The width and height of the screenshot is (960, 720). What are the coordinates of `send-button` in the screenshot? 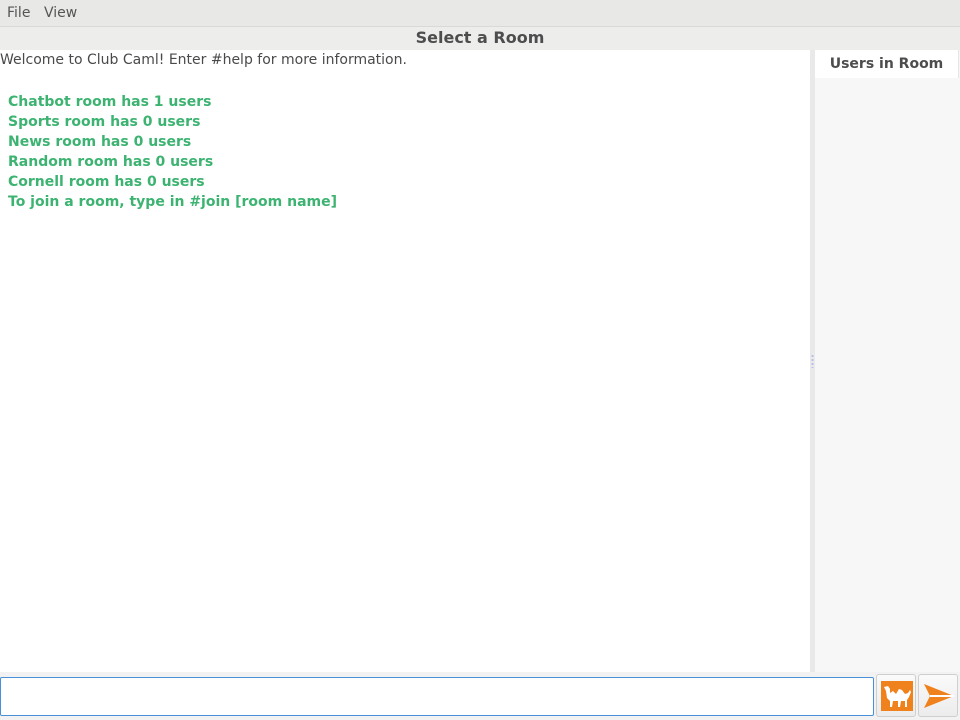 It's located at (938, 695).